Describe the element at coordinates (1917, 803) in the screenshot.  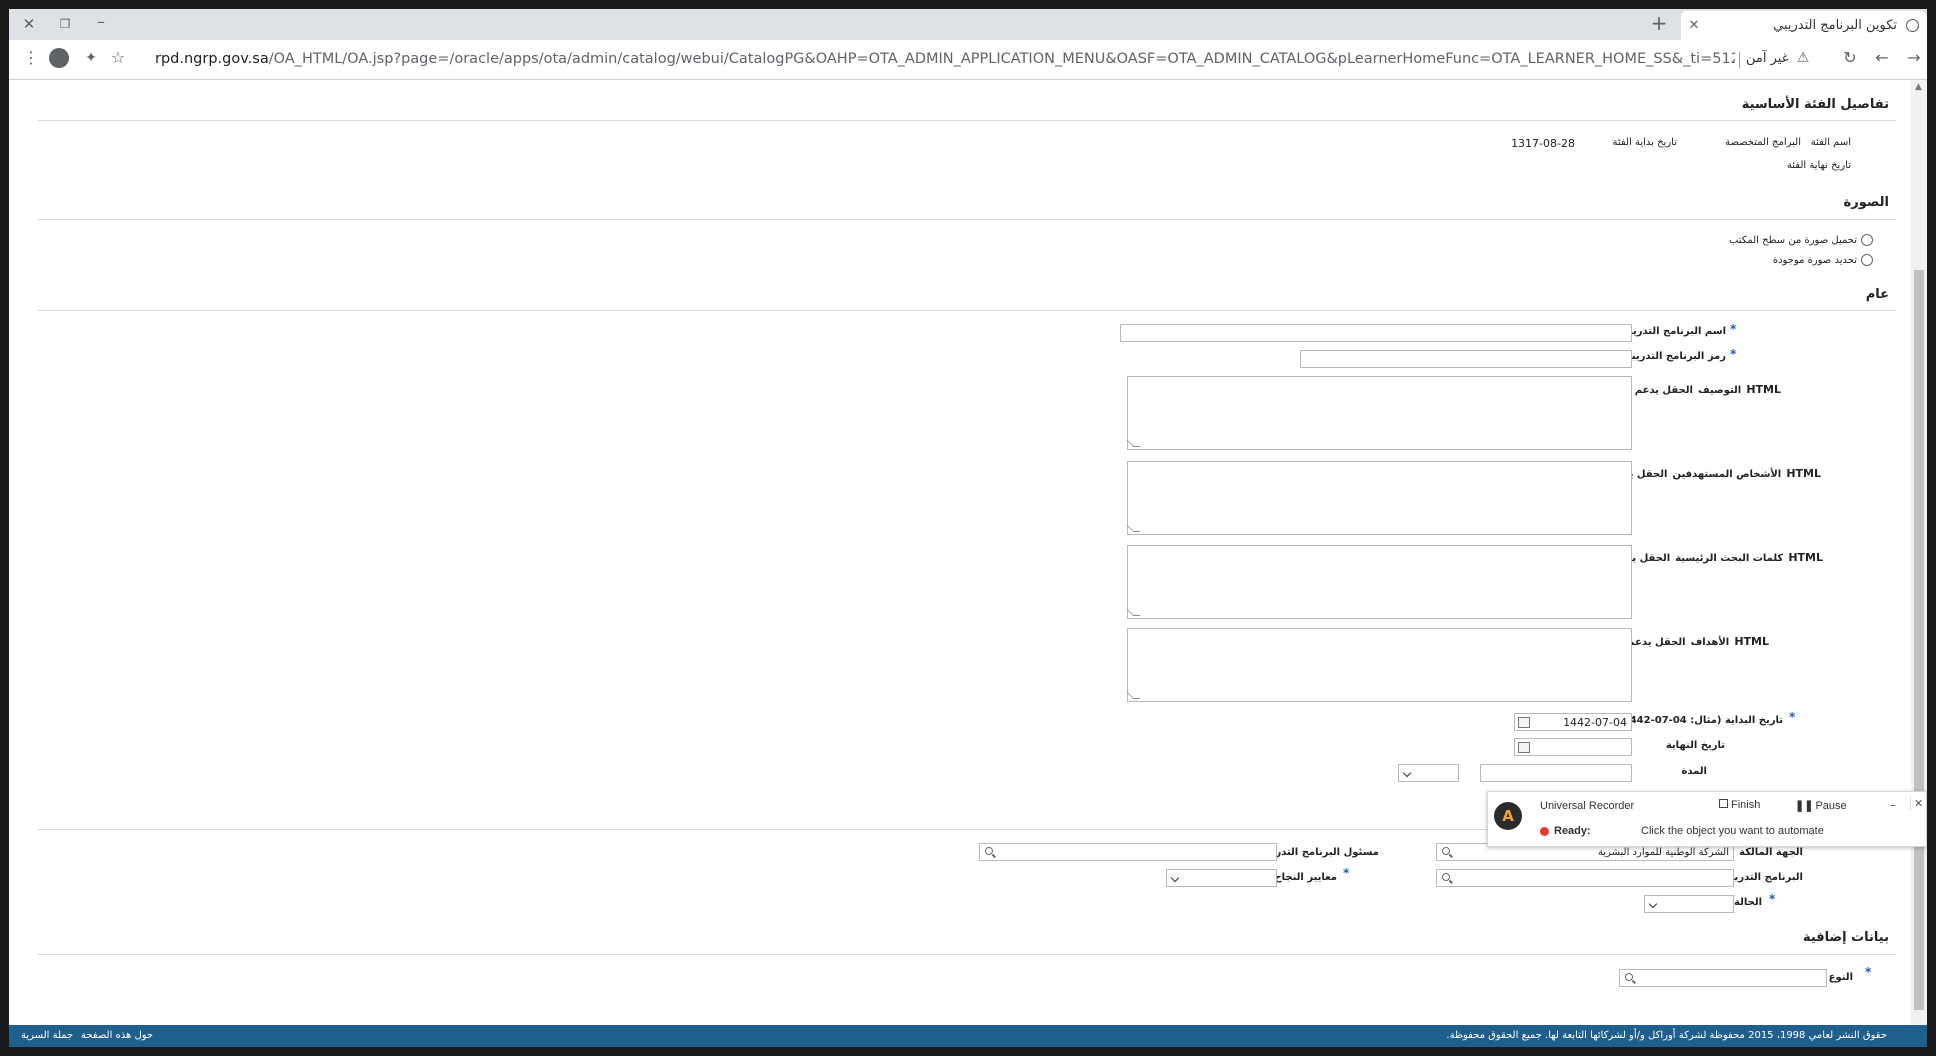
I see `close-recorder-icon: ✕` at that location.